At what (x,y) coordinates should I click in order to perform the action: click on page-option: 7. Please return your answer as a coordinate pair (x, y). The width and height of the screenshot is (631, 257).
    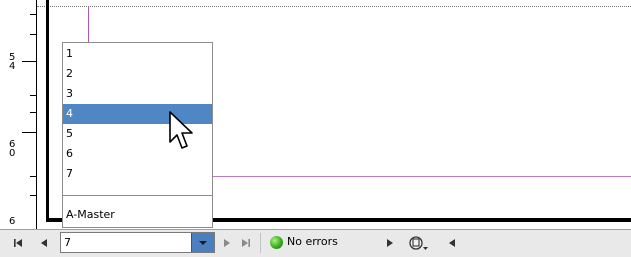
    Looking at the image, I should click on (137, 174).